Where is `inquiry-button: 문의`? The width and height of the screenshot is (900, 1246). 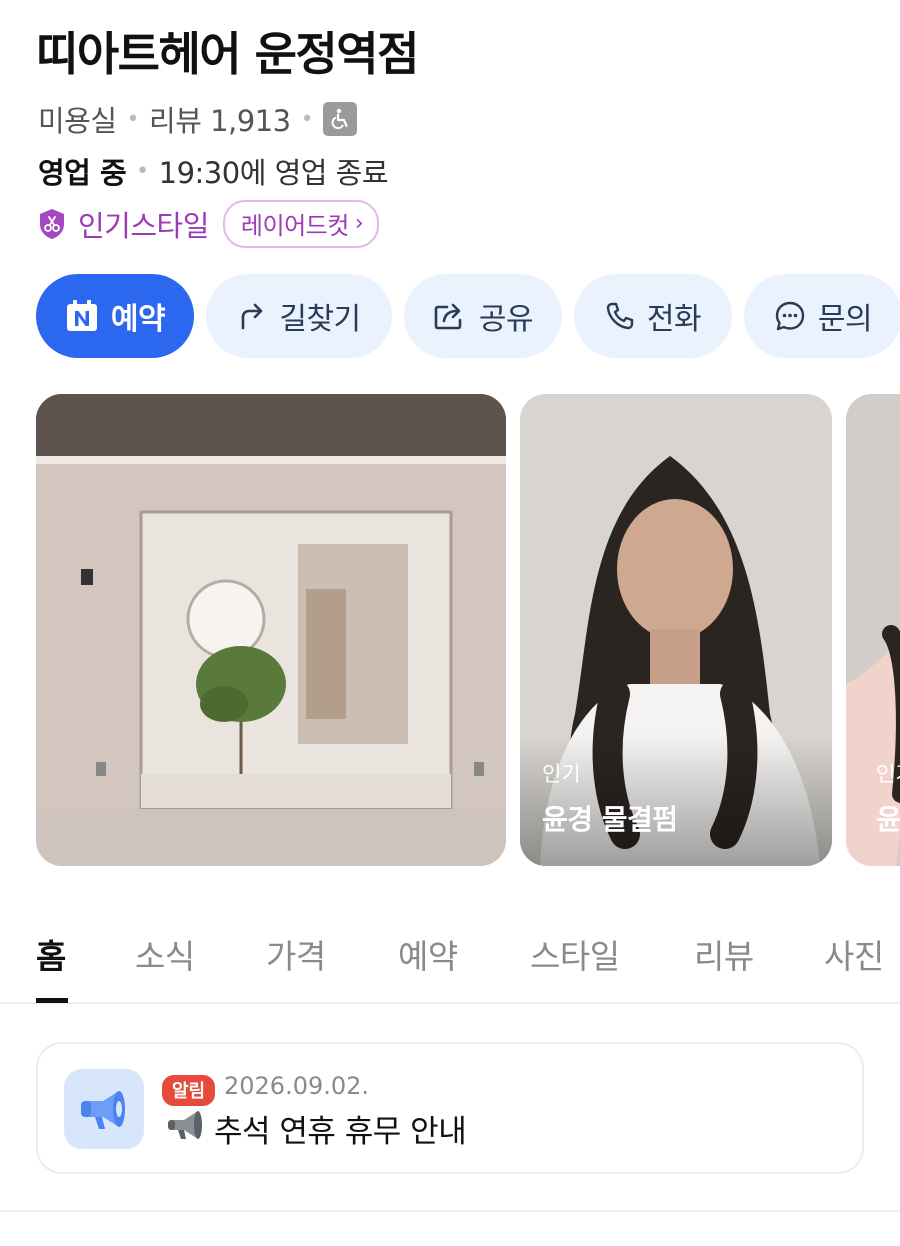 inquiry-button: 문의 is located at coordinates (822, 316).